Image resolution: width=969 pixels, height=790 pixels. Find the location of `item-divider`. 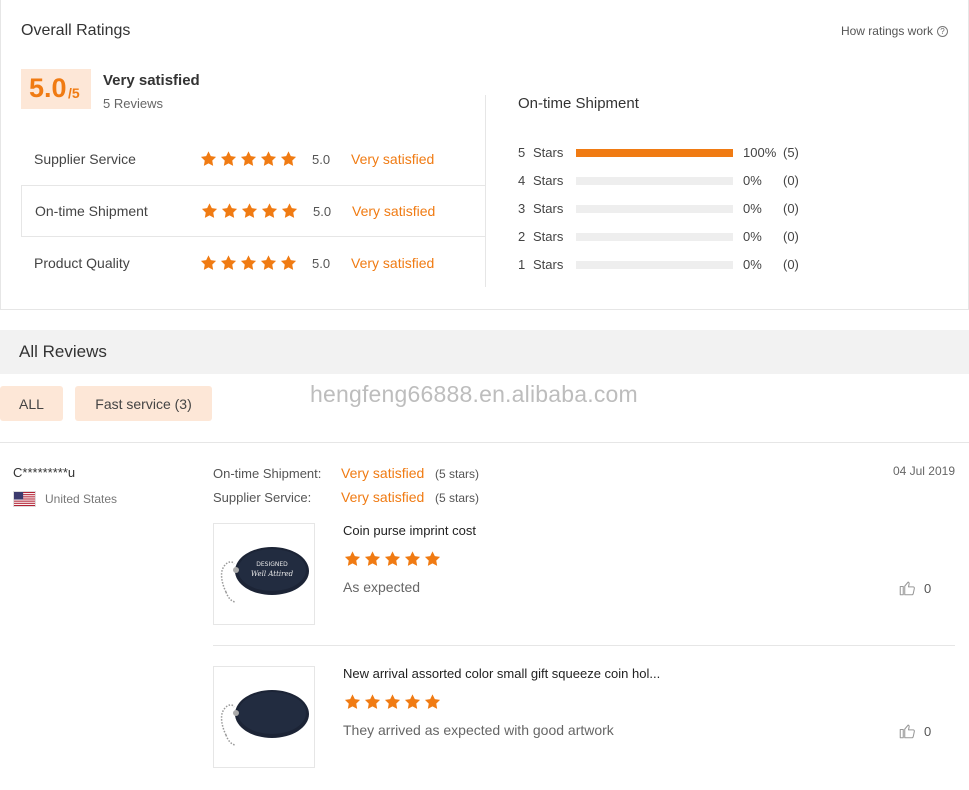

item-divider is located at coordinates (584, 645).